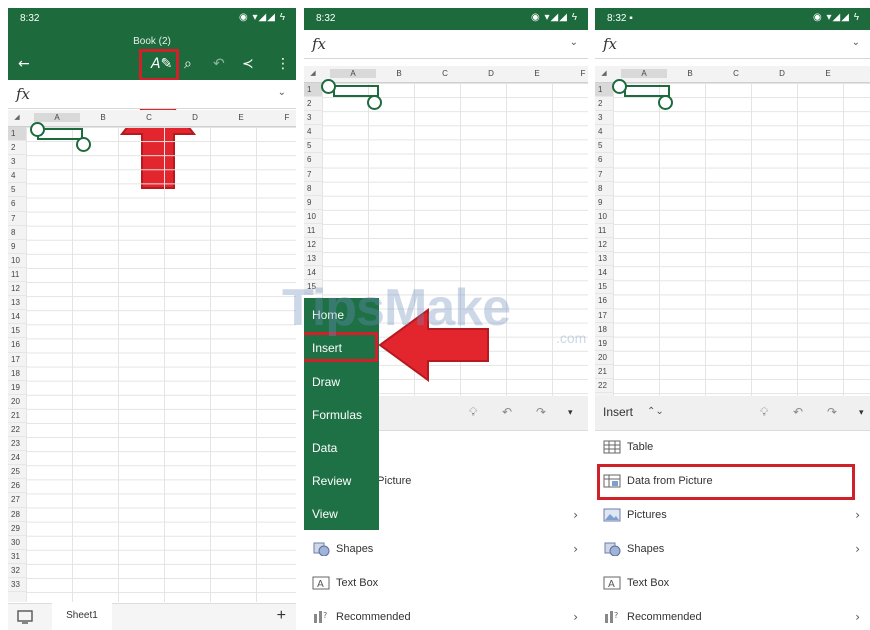  What do you see at coordinates (324, 448) in the screenshot?
I see `menu-item-data: Data` at bounding box center [324, 448].